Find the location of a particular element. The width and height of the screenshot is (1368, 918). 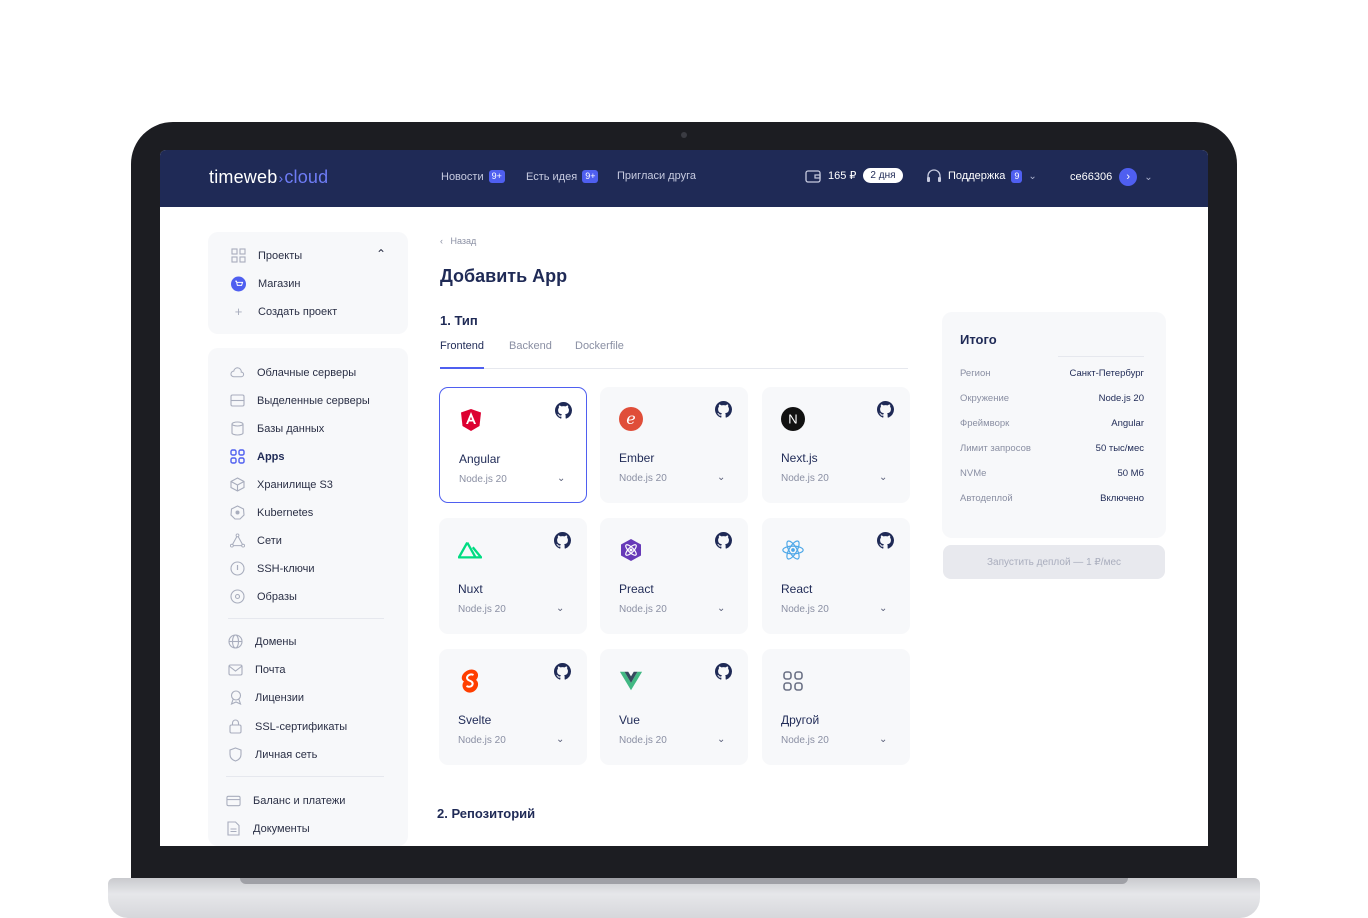

sidebar-label: Облачные серверы is located at coordinates (307, 372).